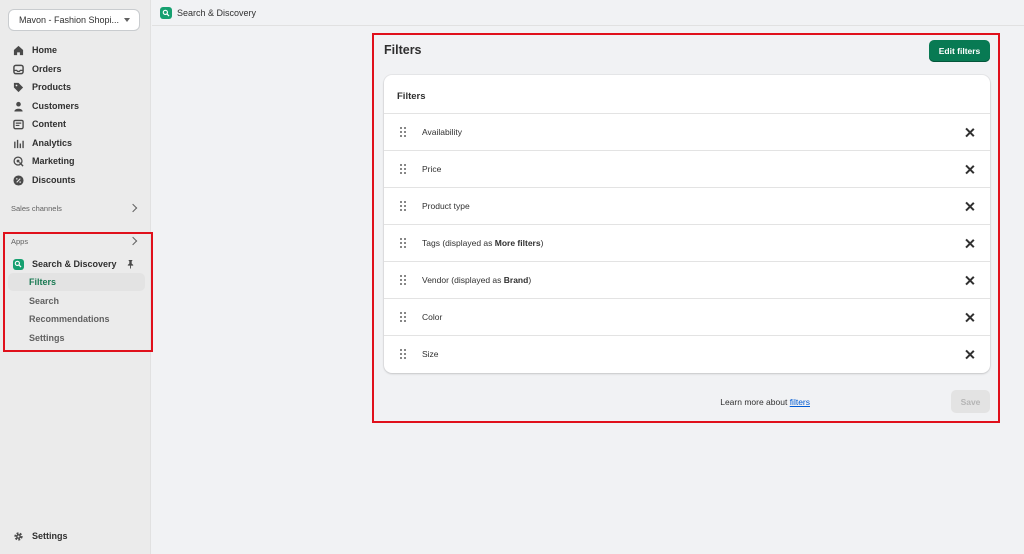 Image resolution: width=1024 pixels, height=554 pixels. Describe the element at coordinates (76, 50) in the screenshot. I see `nav-item-home: Home` at that location.